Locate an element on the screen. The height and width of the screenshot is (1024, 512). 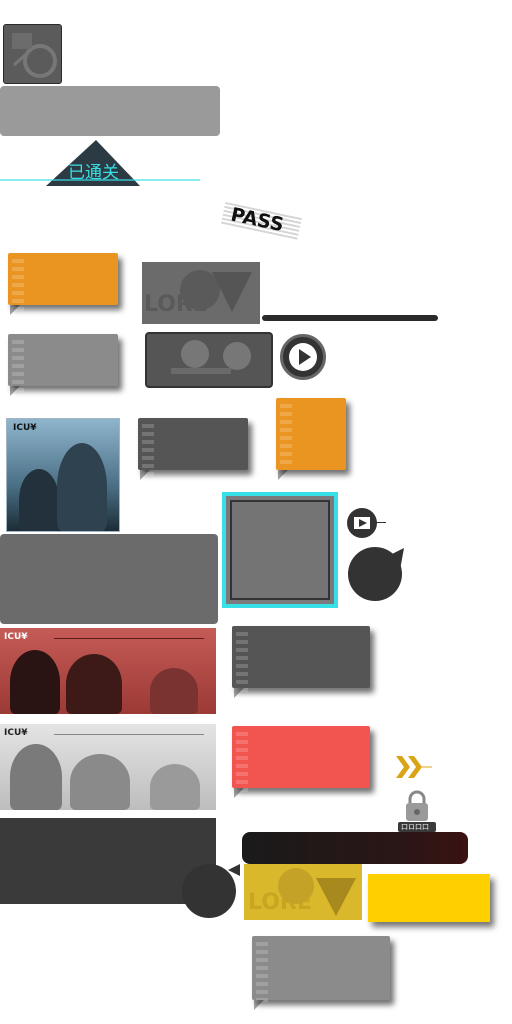
slot-inner is located at coordinates (280, 550).